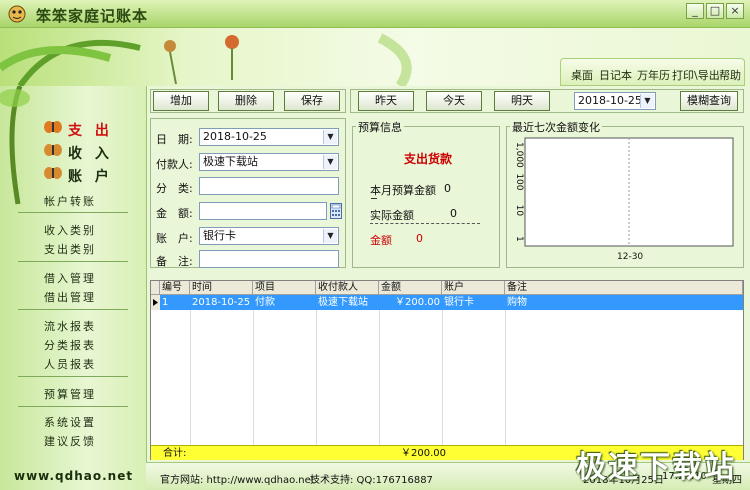 The height and width of the screenshot is (490, 750). I want to click on topnav-desktop: 桌面, so click(582, 75).